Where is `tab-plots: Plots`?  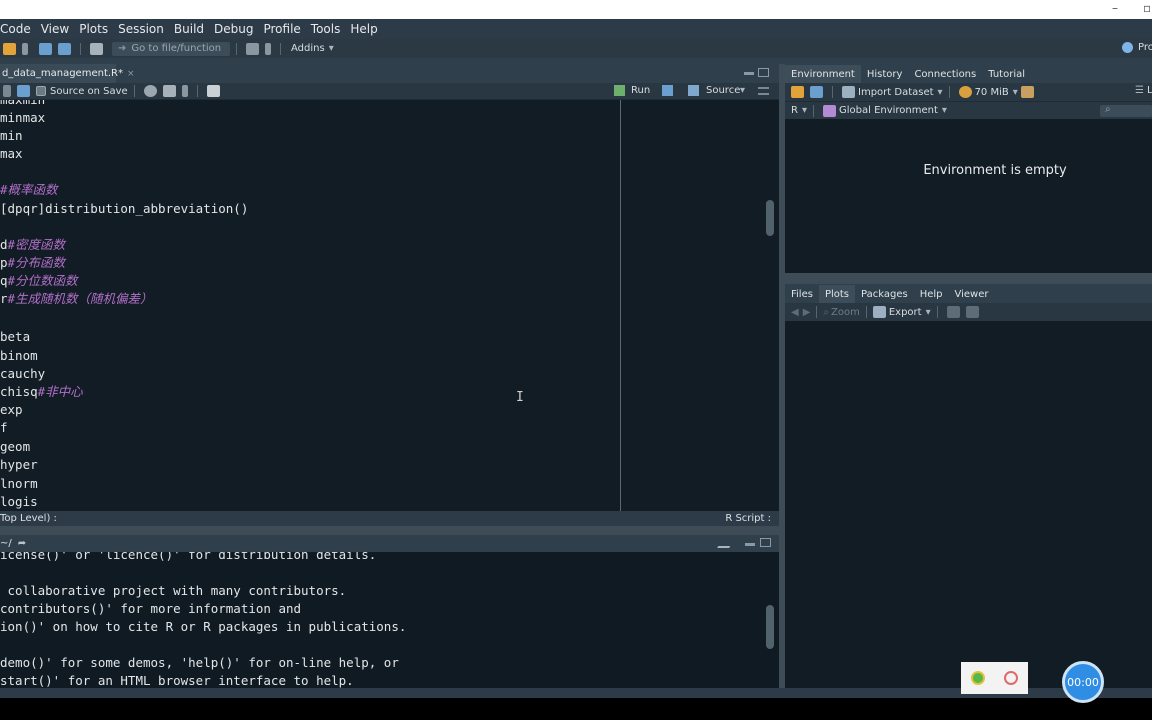 tab-plots: Plots is located at coordinates (837, 294).